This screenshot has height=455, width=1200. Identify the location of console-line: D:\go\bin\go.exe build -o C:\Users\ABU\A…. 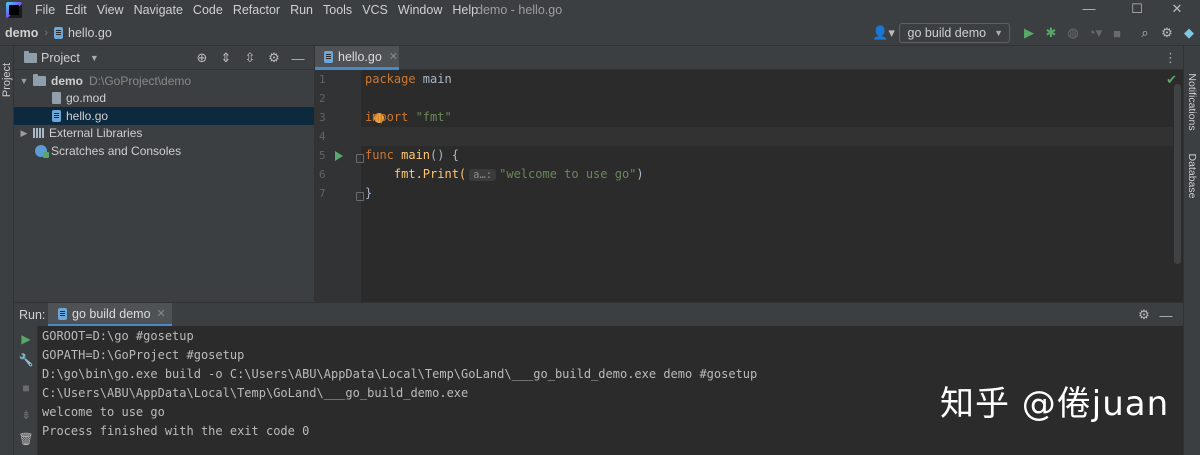
(400, 374).